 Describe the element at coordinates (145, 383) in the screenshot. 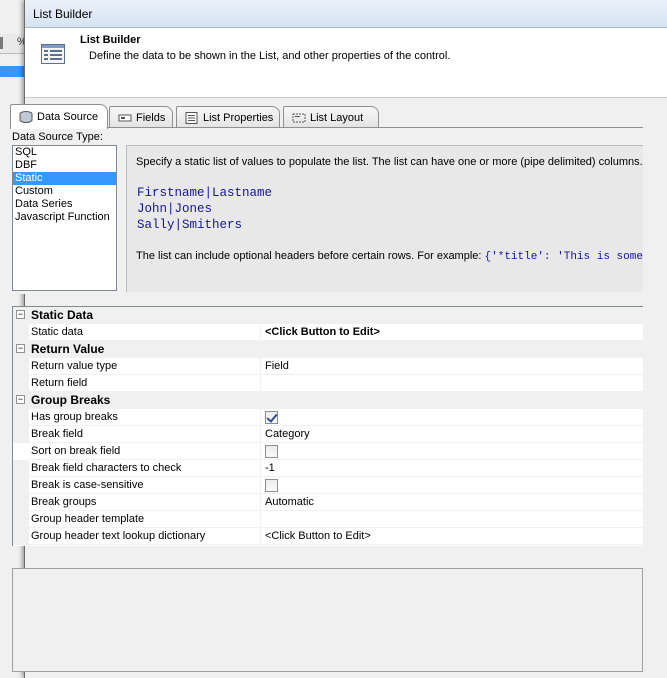

I see `property-name: Return field` at that location.